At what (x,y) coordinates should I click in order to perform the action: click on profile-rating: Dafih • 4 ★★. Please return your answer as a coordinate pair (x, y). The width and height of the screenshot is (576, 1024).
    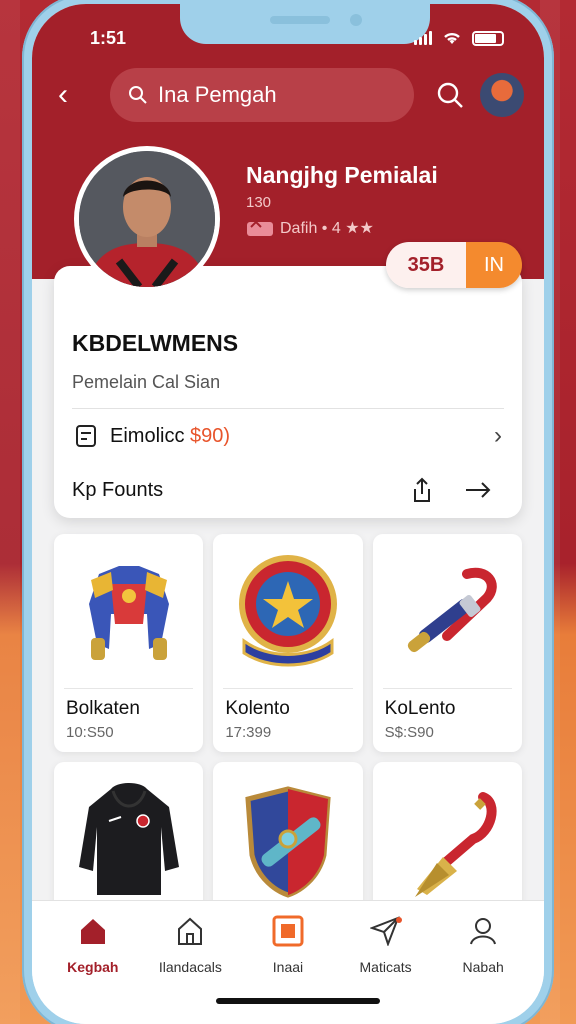
    Looking at the image, I should click on (310, 228).